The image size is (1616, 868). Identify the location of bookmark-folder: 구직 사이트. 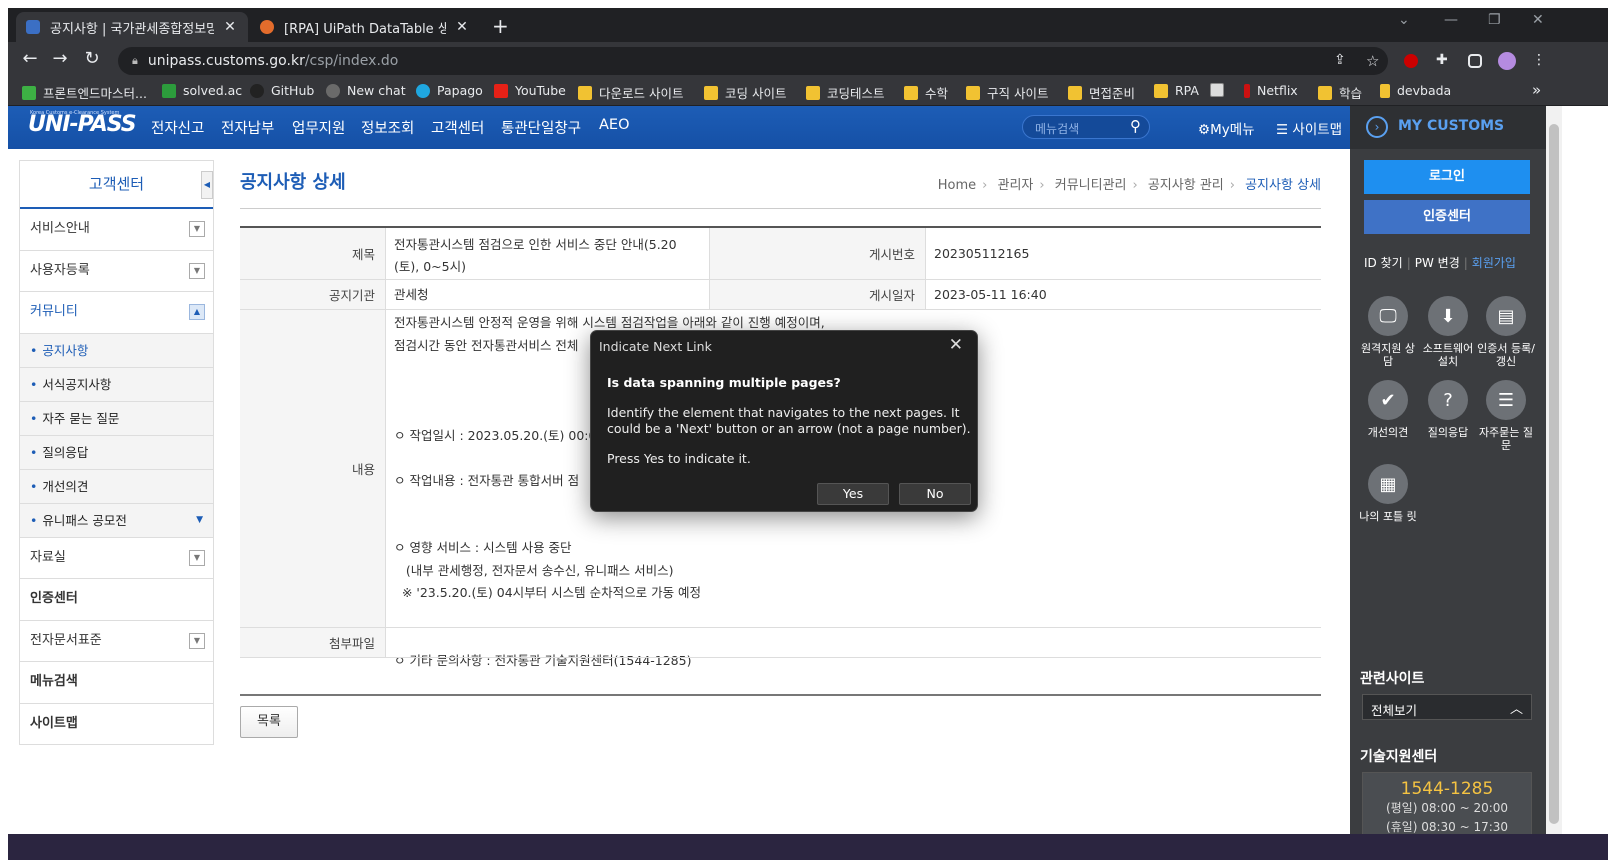
(1007, 92).